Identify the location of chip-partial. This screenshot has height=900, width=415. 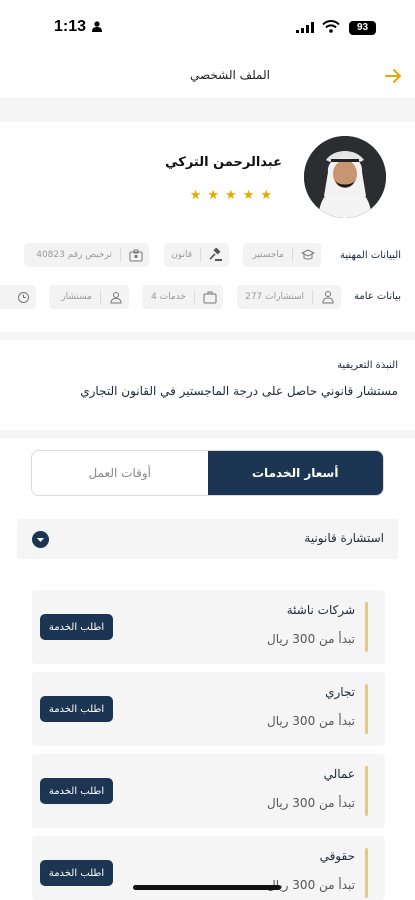
(18, 297).